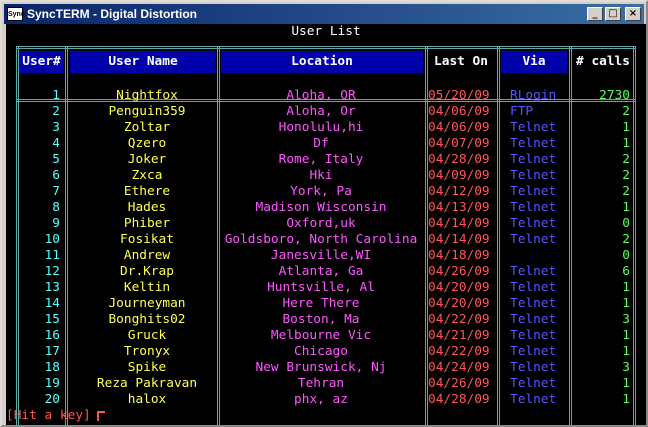  What do you see at coordinates (626, 159) in the screenshot?
I see `user-calls: 2` at bounding box center [626, 159].